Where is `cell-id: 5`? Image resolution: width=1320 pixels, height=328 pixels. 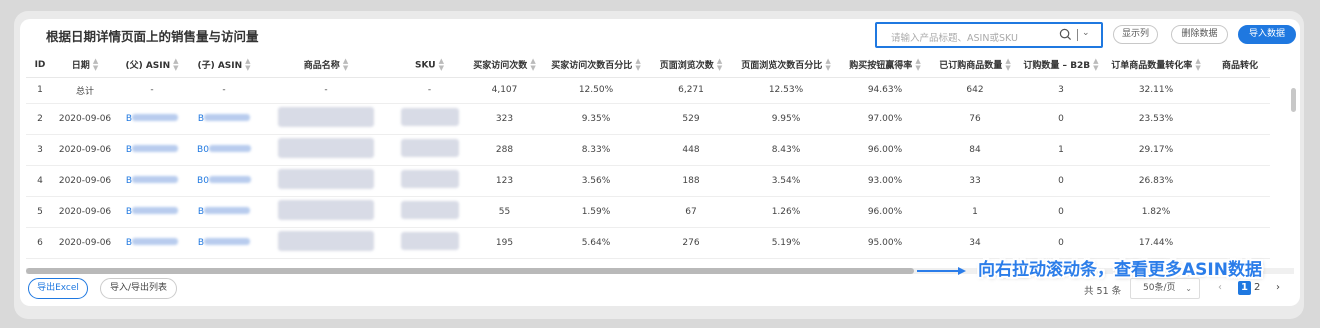
cell-id: 5 is located at coordinates (40, 212).